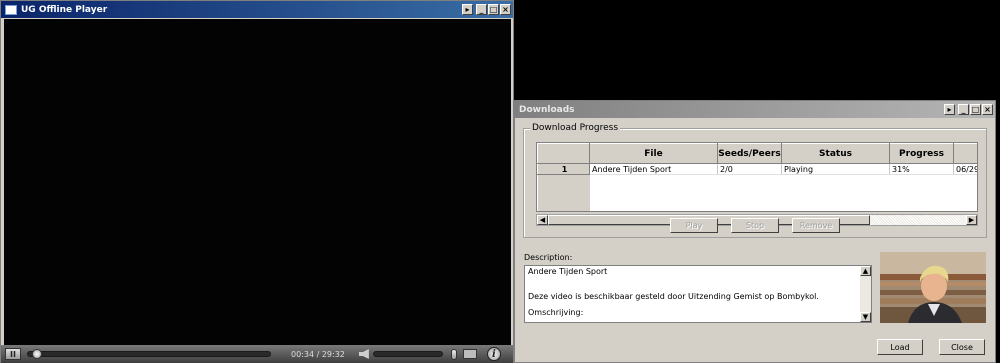 Image resolution: width=1000 pixels, height=363 pixels. I want to click on row-number: 1, so click(563, 169).